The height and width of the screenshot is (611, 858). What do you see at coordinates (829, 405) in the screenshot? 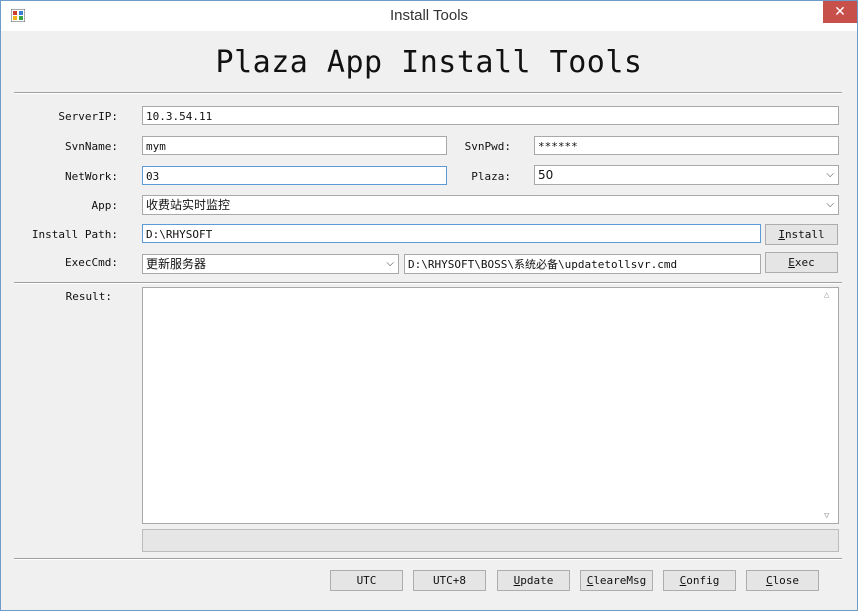
I see `result-scrollbar: △ ▽` at bounding box center [829, 405].